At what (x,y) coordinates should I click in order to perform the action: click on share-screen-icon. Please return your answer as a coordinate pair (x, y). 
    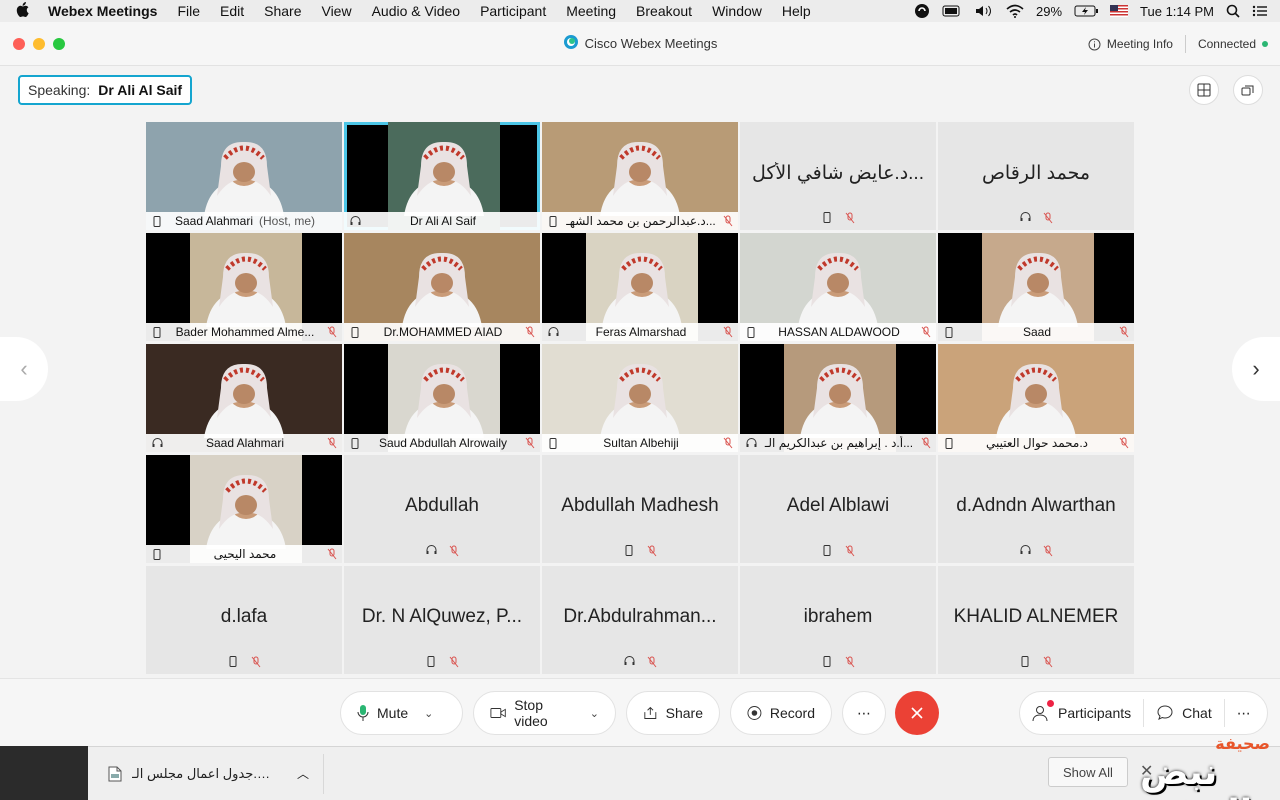
    Looking at the image, I should click on (650, 712).